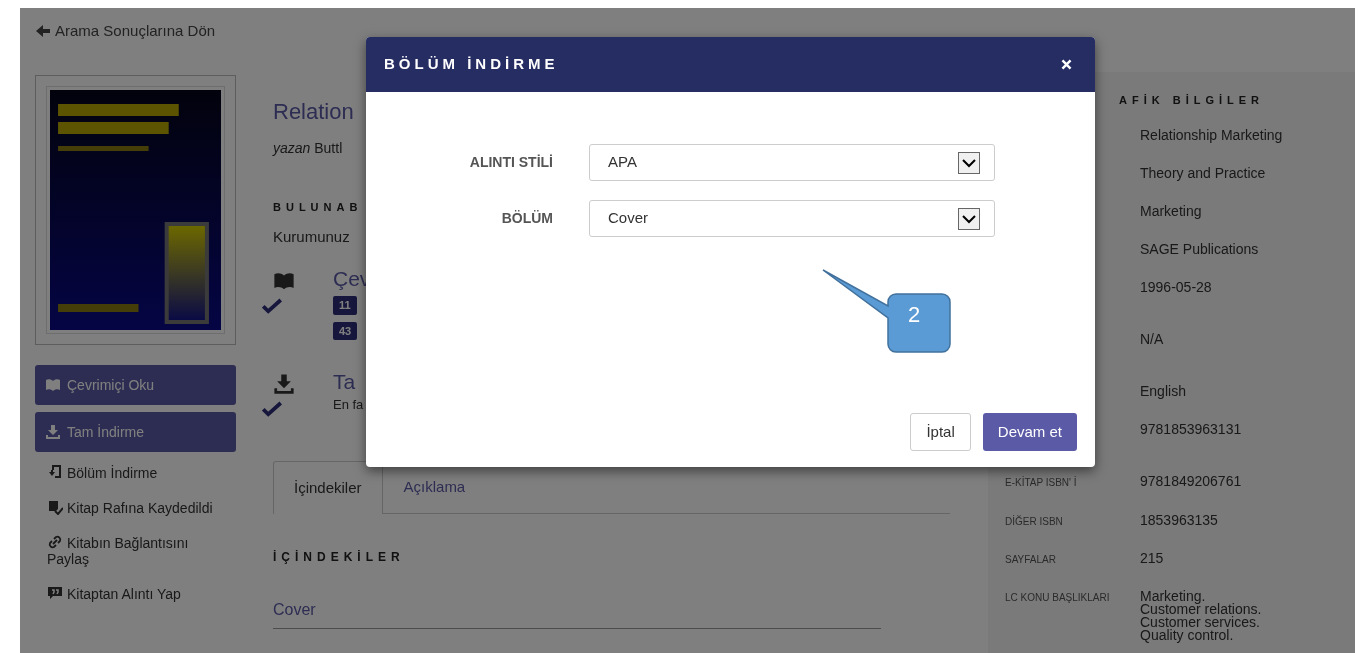 The image size is (1371, 653). What do you see at coordinates (125, 31) in the screenshot?
I see `back-link: Arama Sonuçlarına Dön` at bounding box center [125, 31].